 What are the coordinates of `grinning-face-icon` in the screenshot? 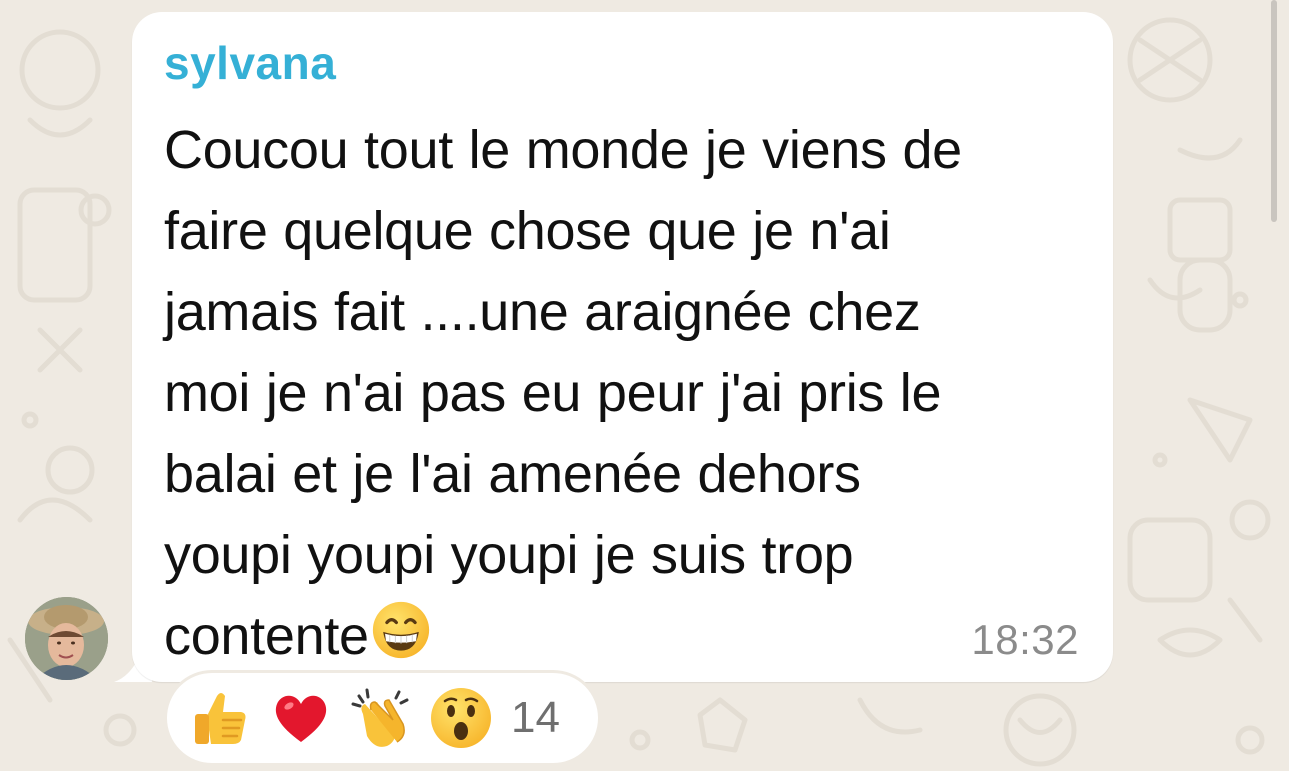 It's located at (400, 630).